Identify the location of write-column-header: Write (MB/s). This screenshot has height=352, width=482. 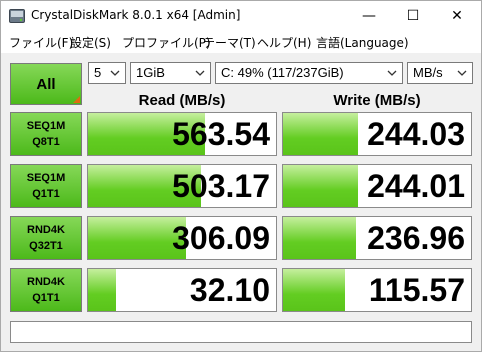
(377, 100).